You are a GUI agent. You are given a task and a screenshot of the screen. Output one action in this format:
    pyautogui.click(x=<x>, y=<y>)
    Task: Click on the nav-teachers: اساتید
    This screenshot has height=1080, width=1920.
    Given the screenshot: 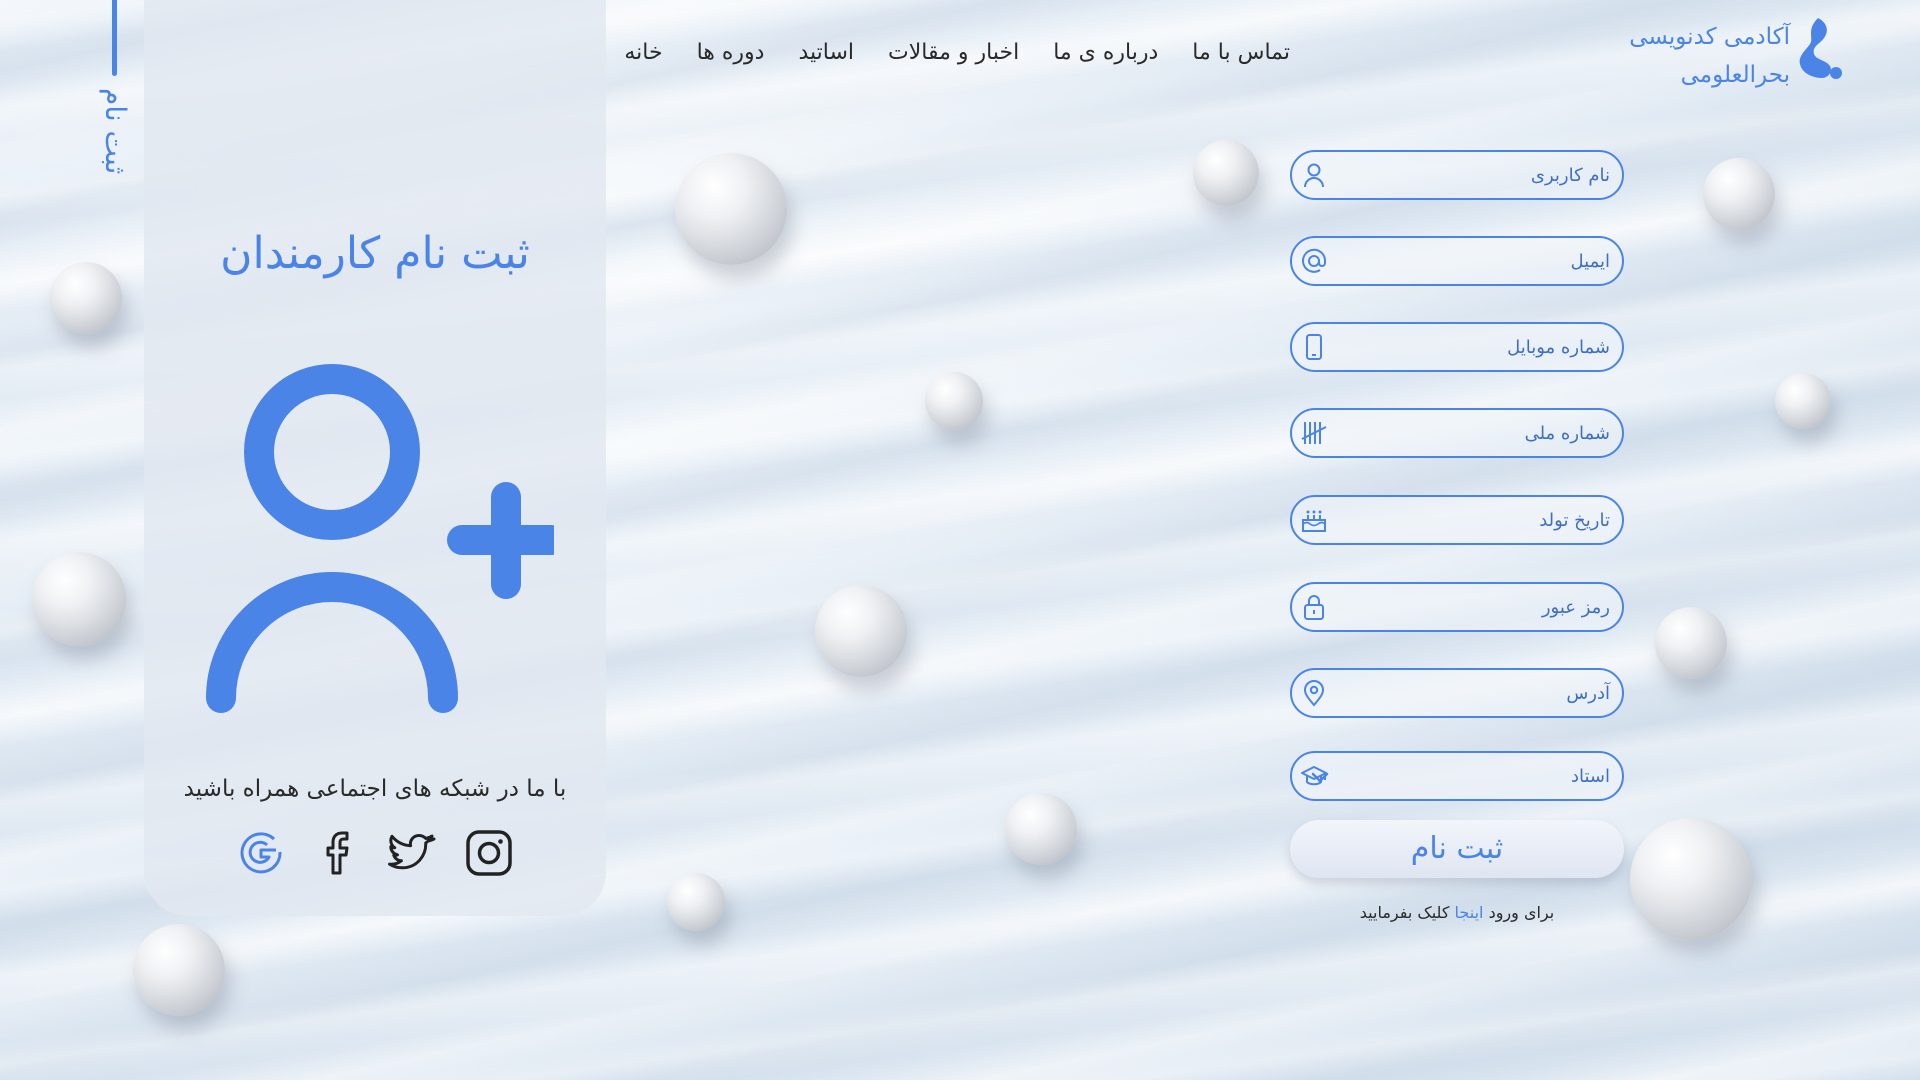 What is the action you would take?
    pyautogui.click(x=826, y=60)
    